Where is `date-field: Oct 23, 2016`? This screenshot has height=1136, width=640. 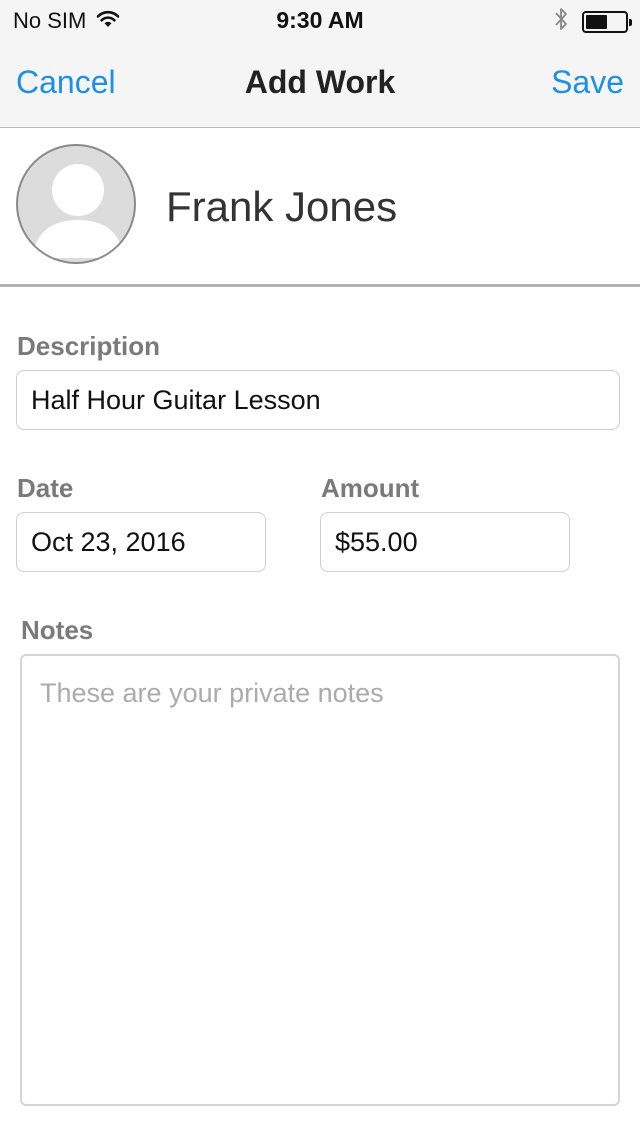
date-field: Oct 23, 2016 is located at coordinates (141, 542).